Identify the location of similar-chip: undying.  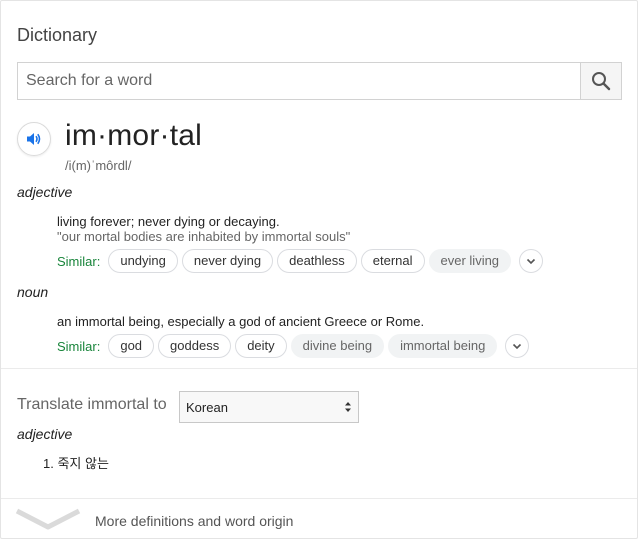
(143, 261).